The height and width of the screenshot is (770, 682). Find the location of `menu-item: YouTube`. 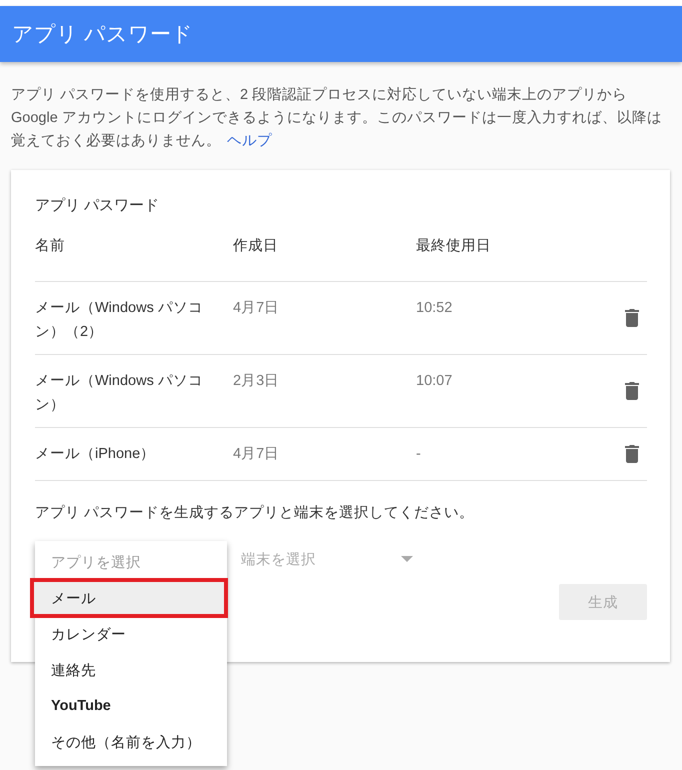

menu-item: YouTube is located at coordinates (131, 706).